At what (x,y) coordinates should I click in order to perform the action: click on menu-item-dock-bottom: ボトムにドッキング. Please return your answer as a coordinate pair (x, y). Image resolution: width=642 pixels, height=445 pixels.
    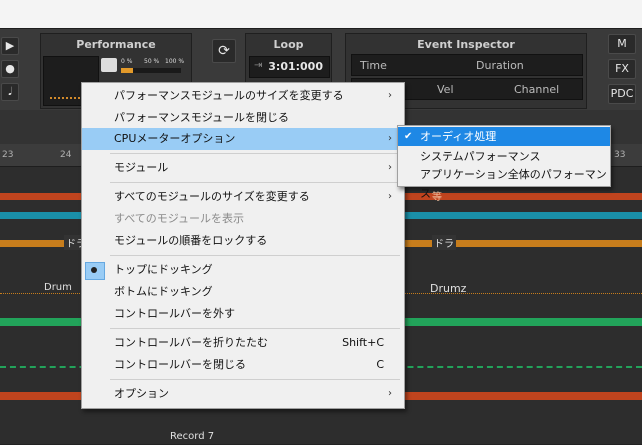
    Looking at the image, I should click on (243, 292).